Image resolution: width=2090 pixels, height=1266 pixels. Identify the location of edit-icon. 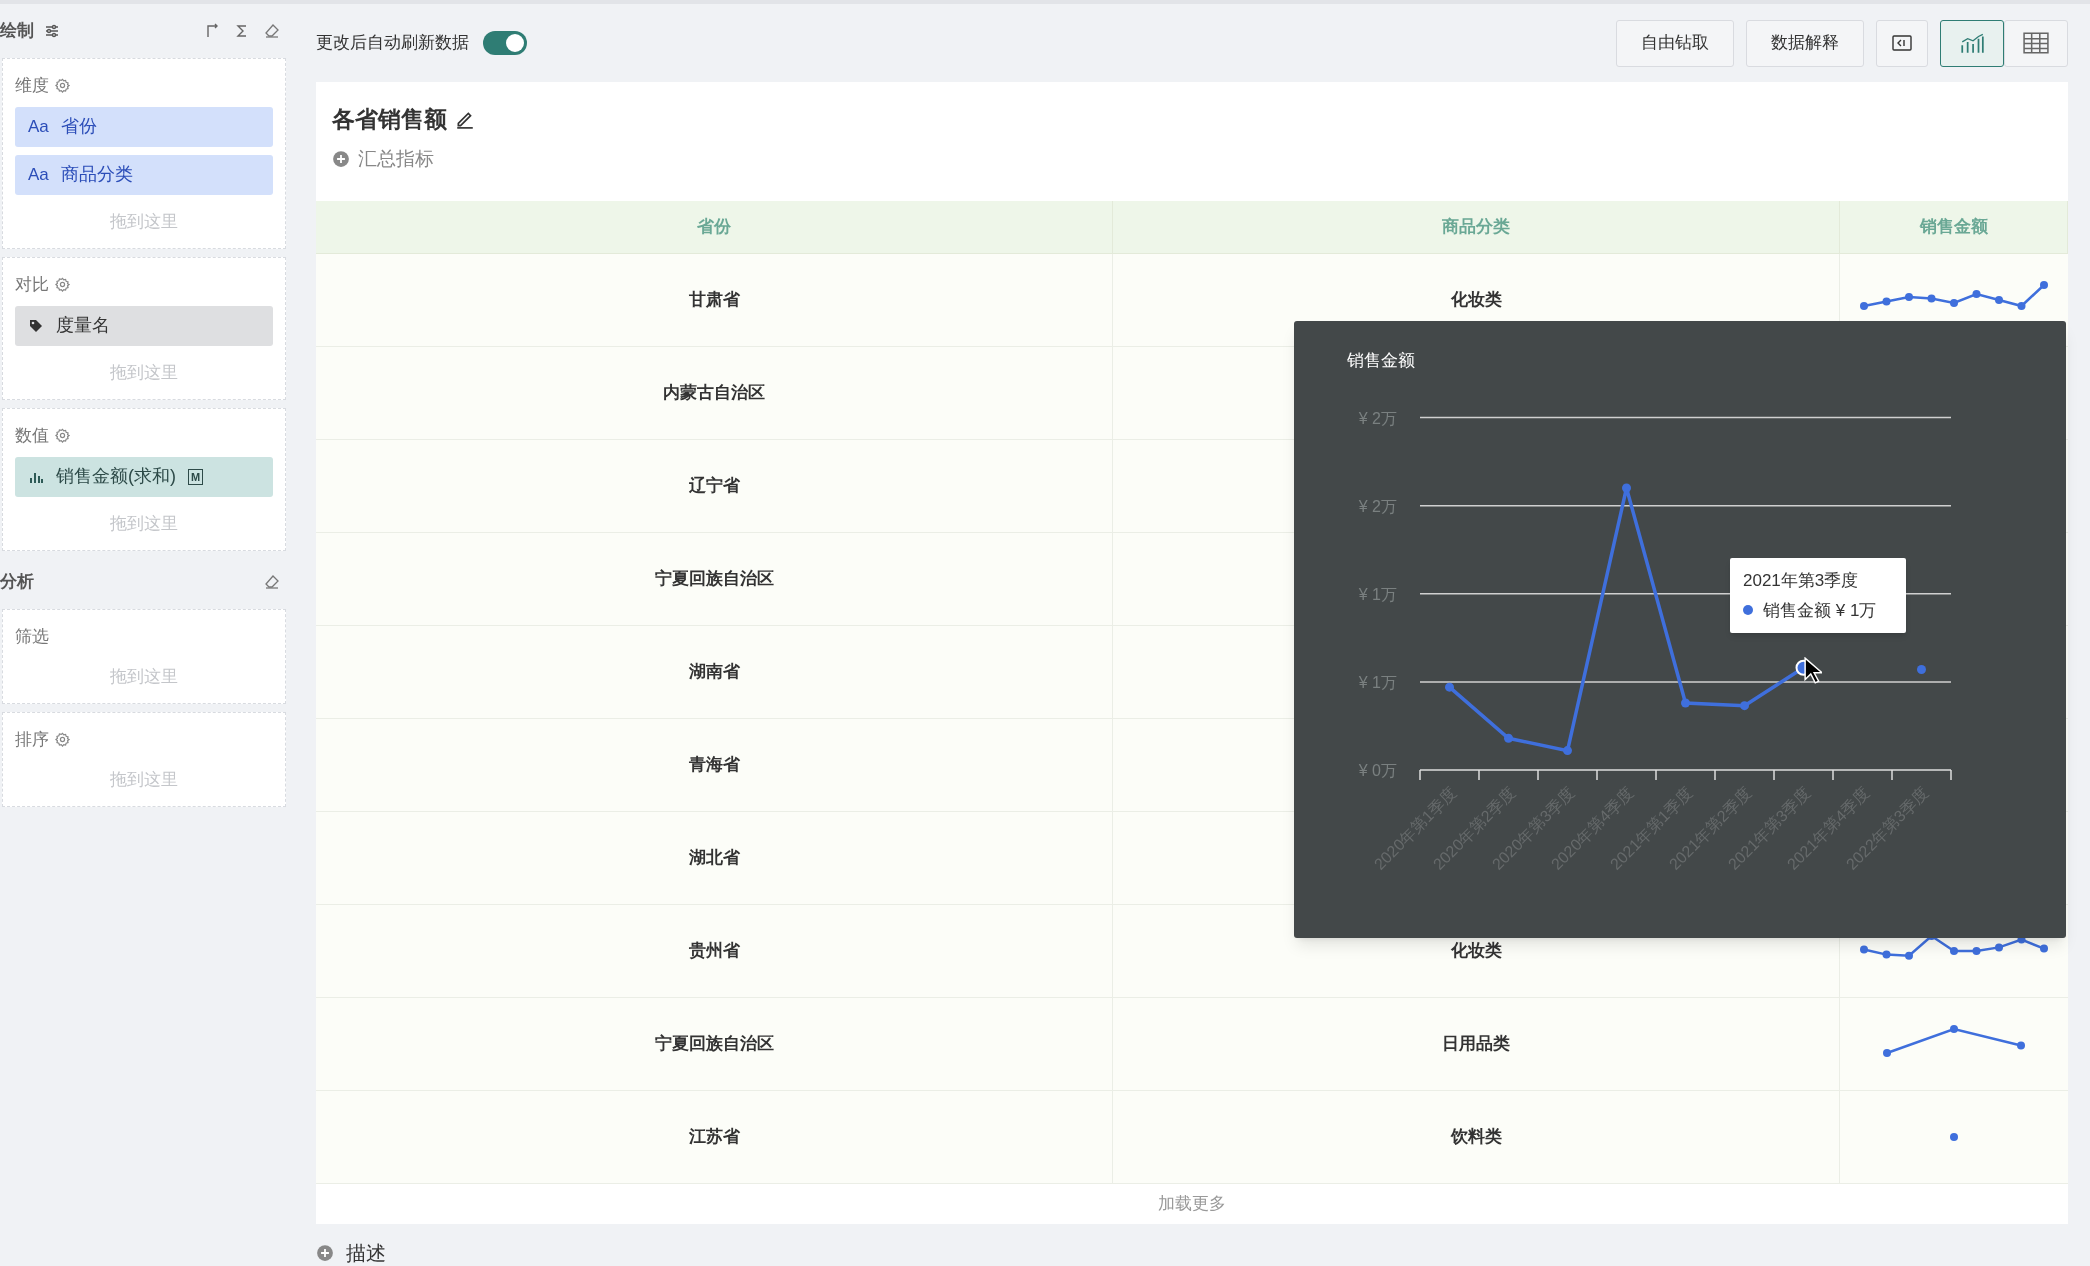
(465, 119).